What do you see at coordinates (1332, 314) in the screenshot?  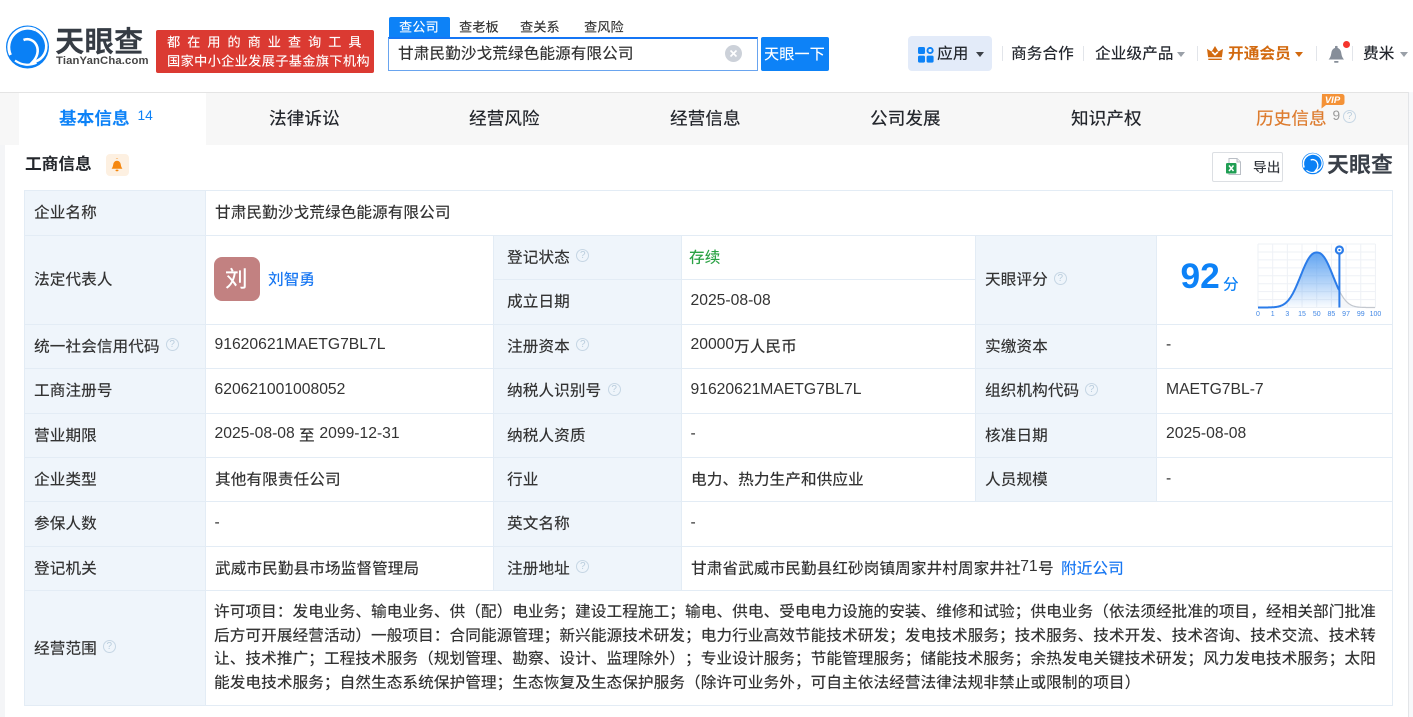 I see `svg-text: 85` at bounding box center [1332, 314].